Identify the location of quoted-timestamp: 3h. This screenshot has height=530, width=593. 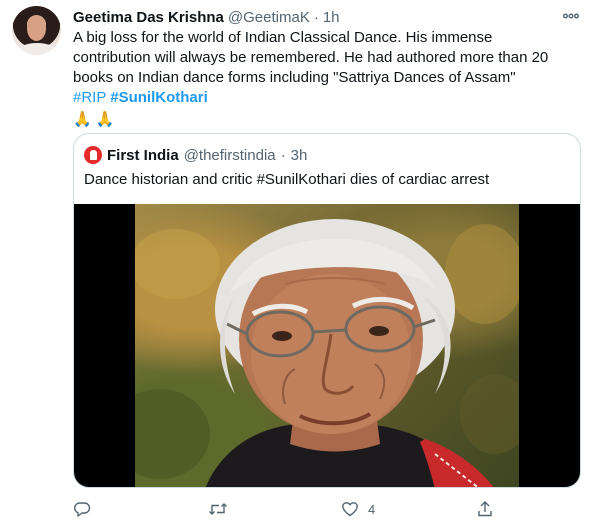
(299, 155).